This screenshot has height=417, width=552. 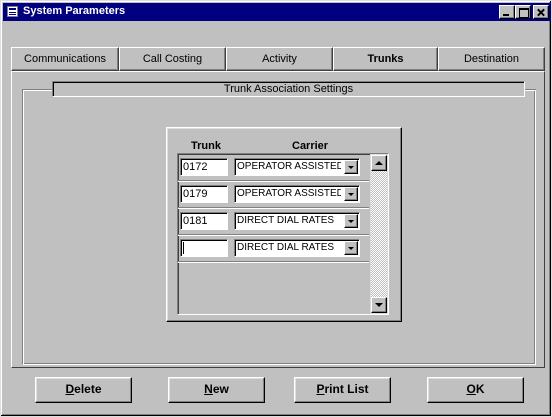 What do you see at coordinates (183, 248) in the screenshot?
I see `text-caret` at bounding box center [183, 248].